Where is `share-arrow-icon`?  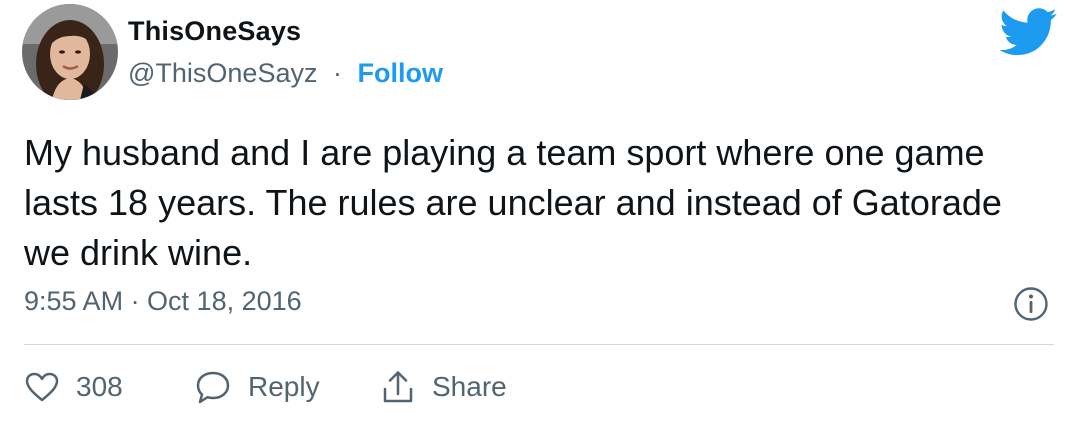
share-arrow-icon is located at coordinates (398, 387).